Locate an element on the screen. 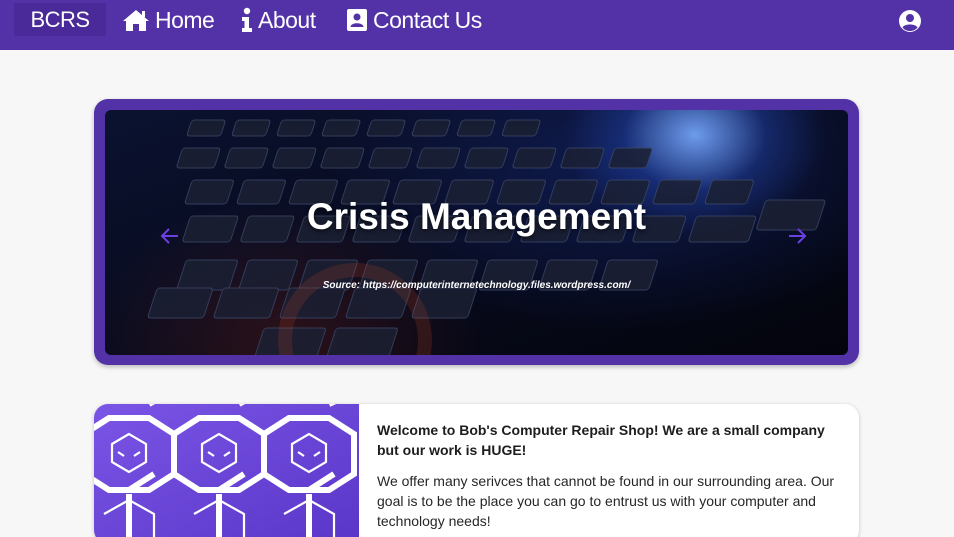 This screenshot has height=537, width=954. arrow-left-icon is located at coordinates (170, 236).